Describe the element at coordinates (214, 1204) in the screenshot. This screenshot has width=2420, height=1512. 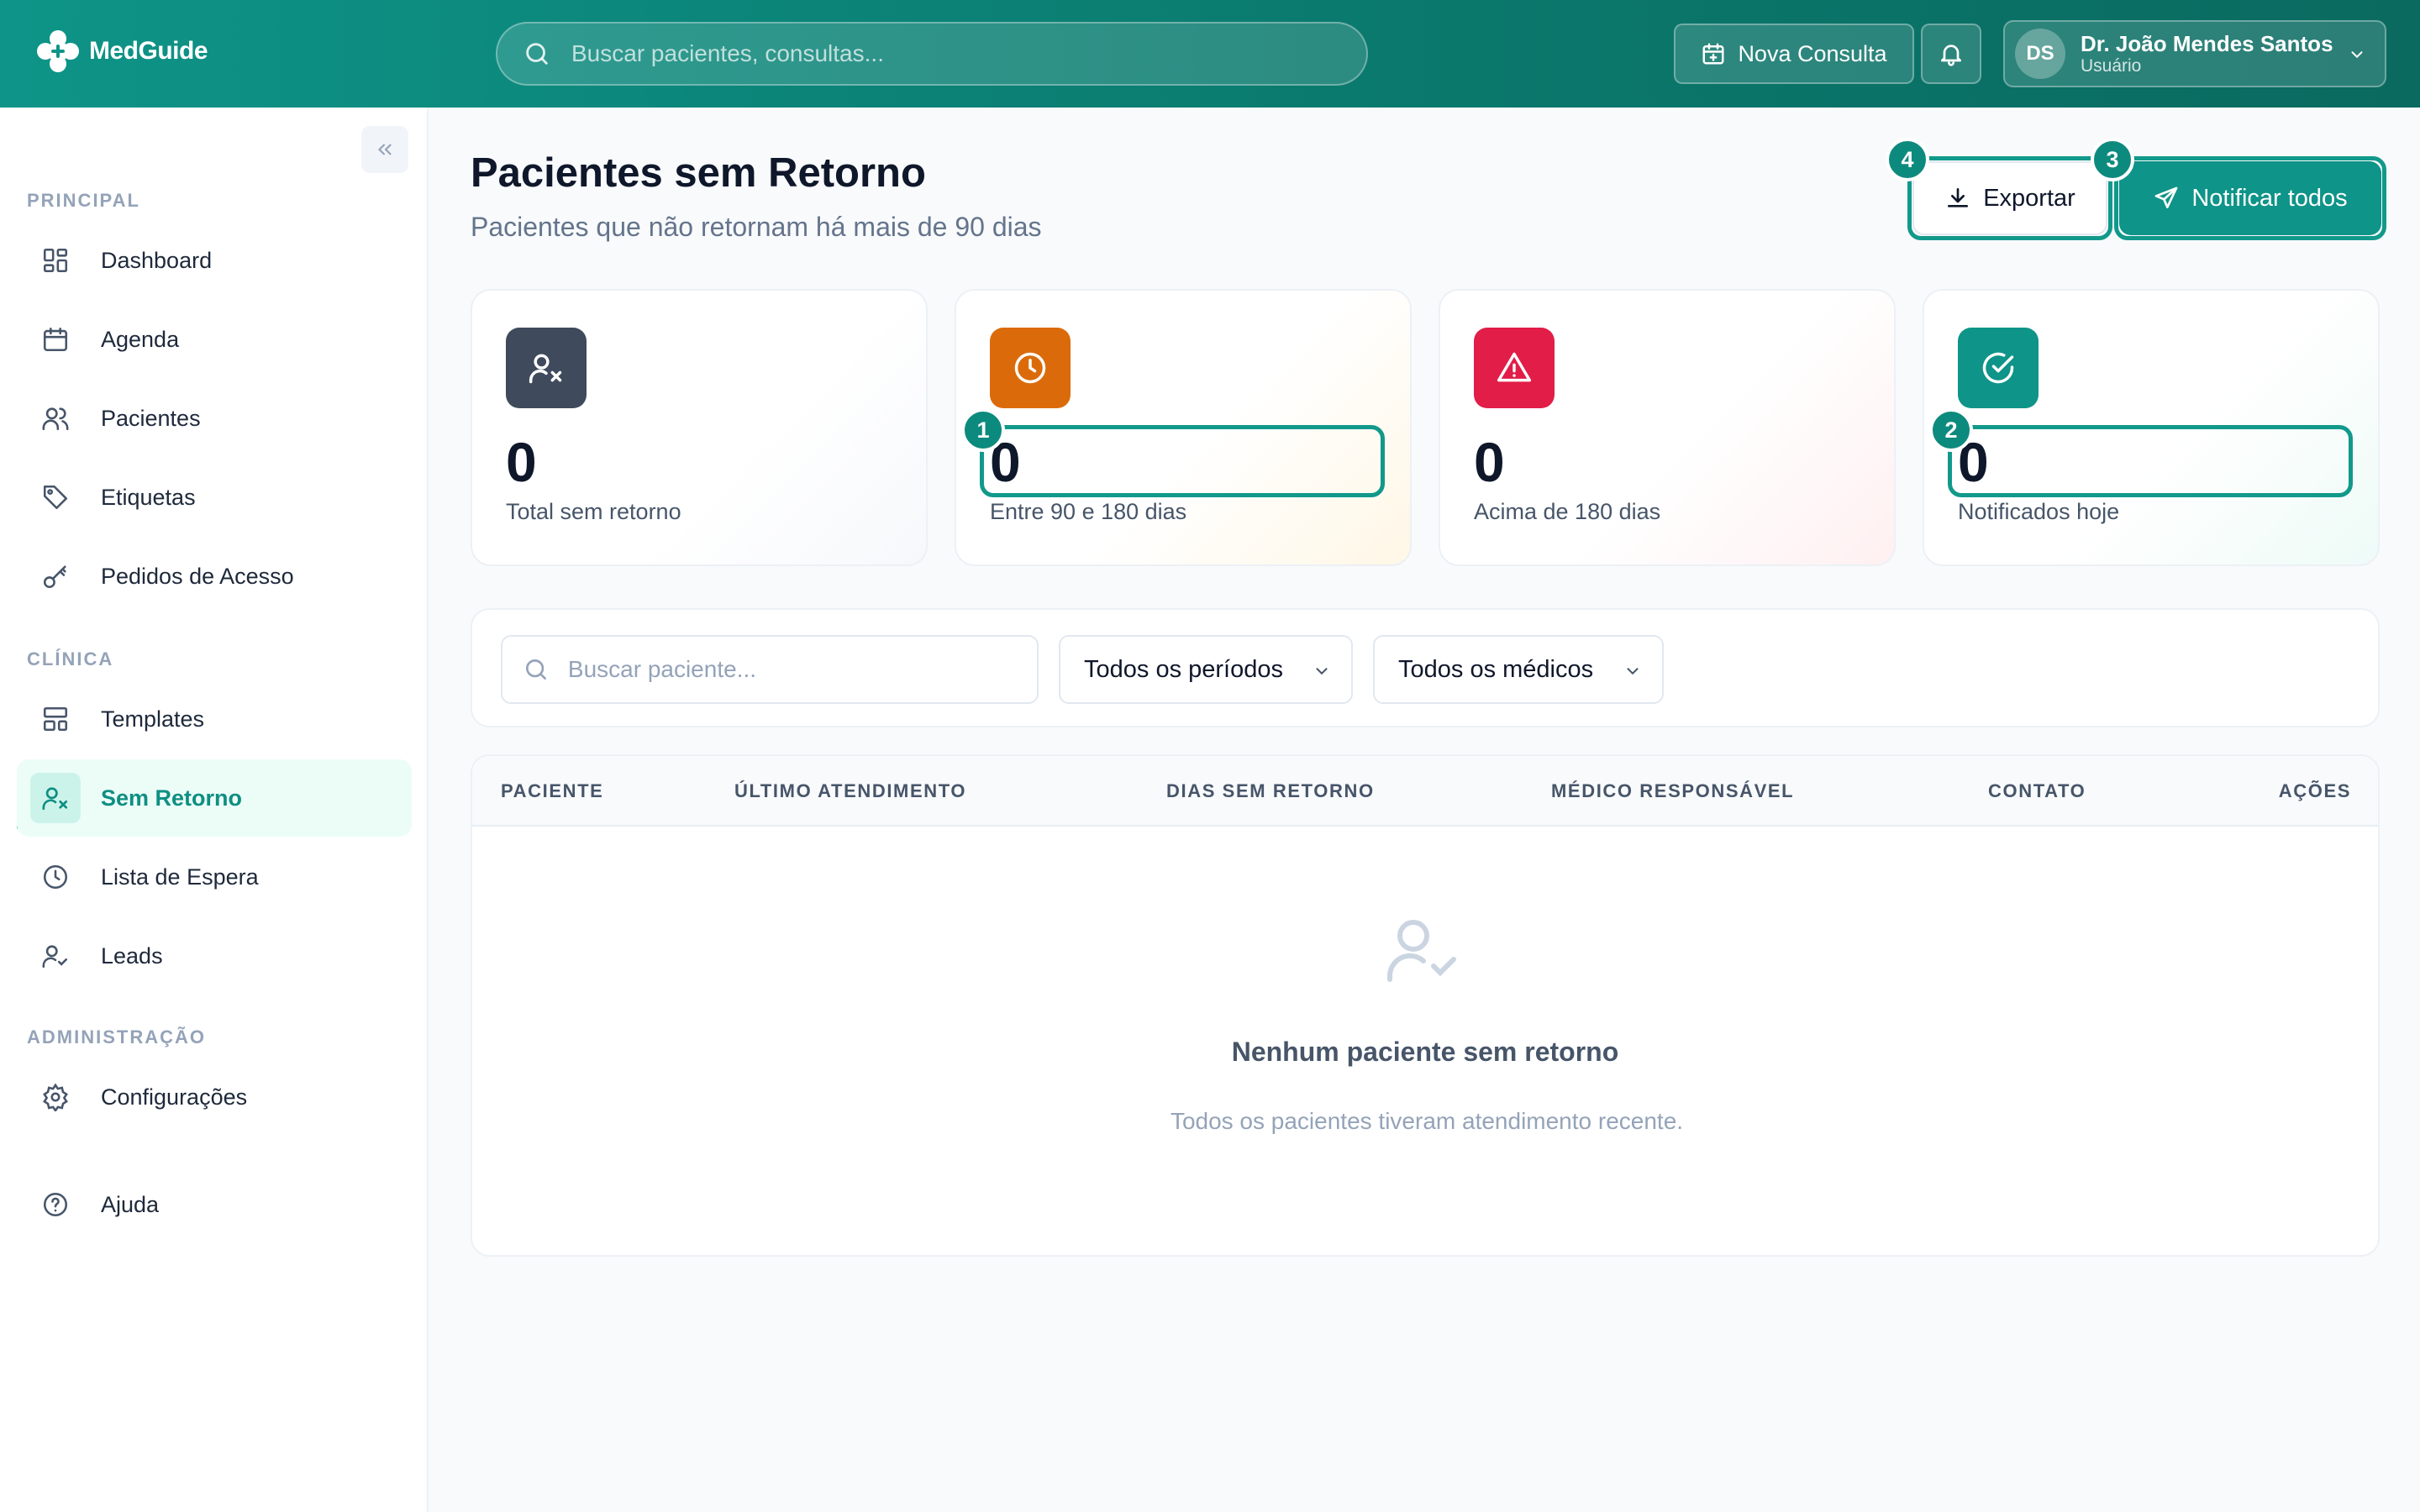
I see `sidebar-item-ajuda: Ajuda` at that location.